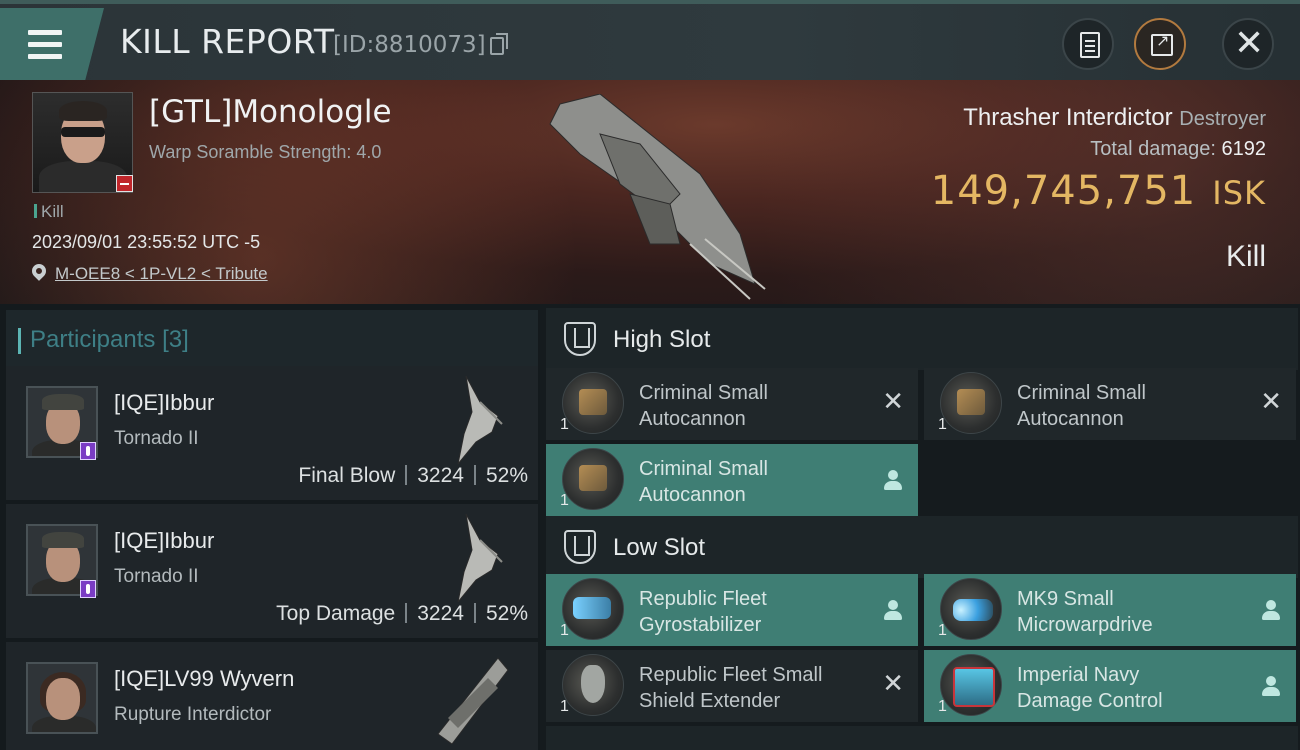  What do you see at coordinates (62, 698) in the screenshot?
I see `avatar` at bounding box center [62, 698].